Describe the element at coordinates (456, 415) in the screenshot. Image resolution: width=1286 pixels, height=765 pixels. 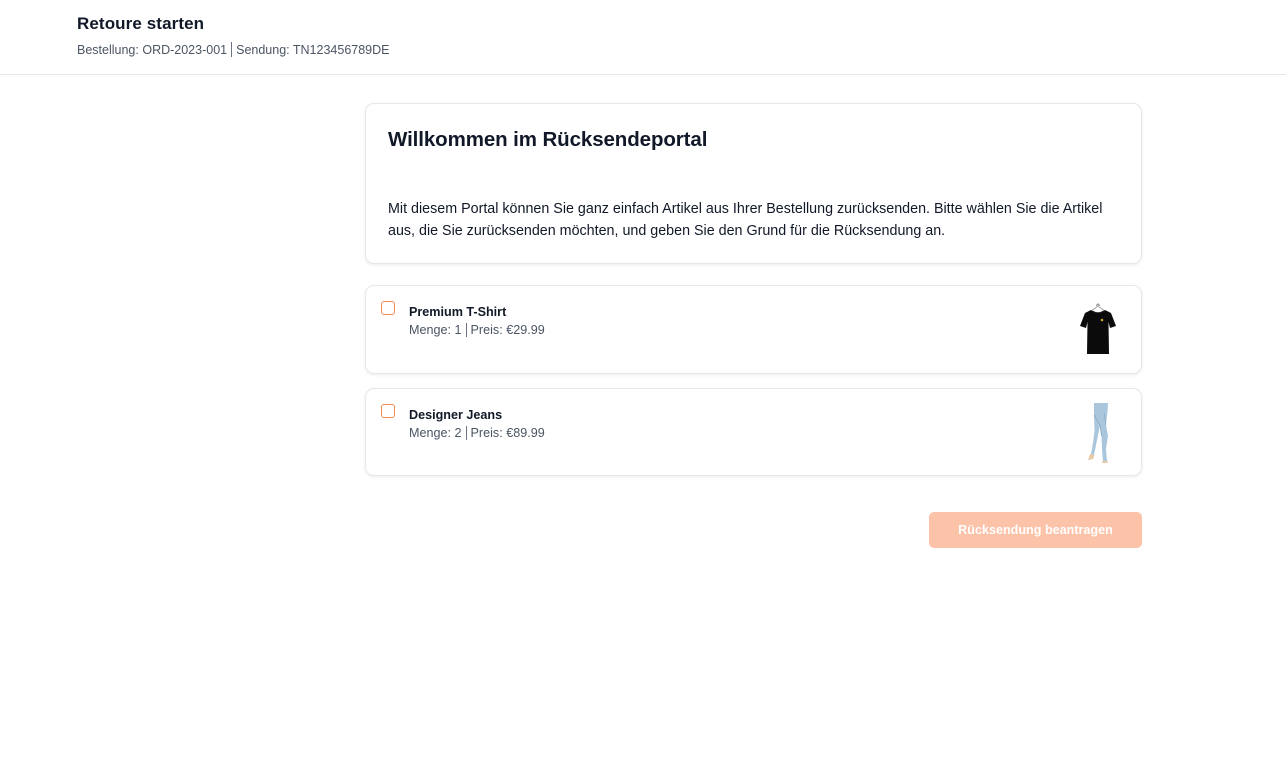
I see `item-name: Designer Jeans` at that location.